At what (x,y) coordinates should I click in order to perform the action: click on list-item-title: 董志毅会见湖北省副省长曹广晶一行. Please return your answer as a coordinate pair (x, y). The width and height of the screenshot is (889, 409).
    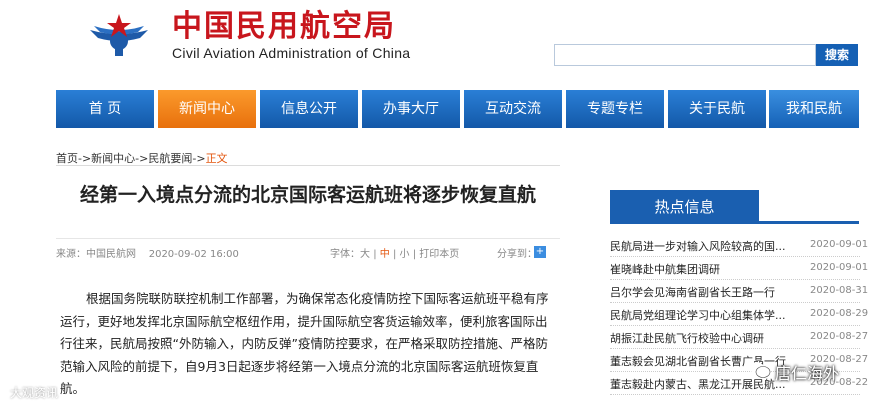
    Looking at the image, I should click on (705, 361).